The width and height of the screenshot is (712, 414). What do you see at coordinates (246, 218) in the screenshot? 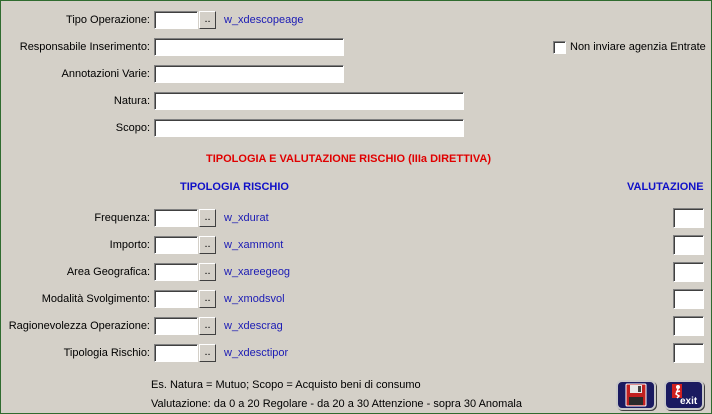
I see `risk-row-code: w_xdurat` at bounding box center [246, 218].